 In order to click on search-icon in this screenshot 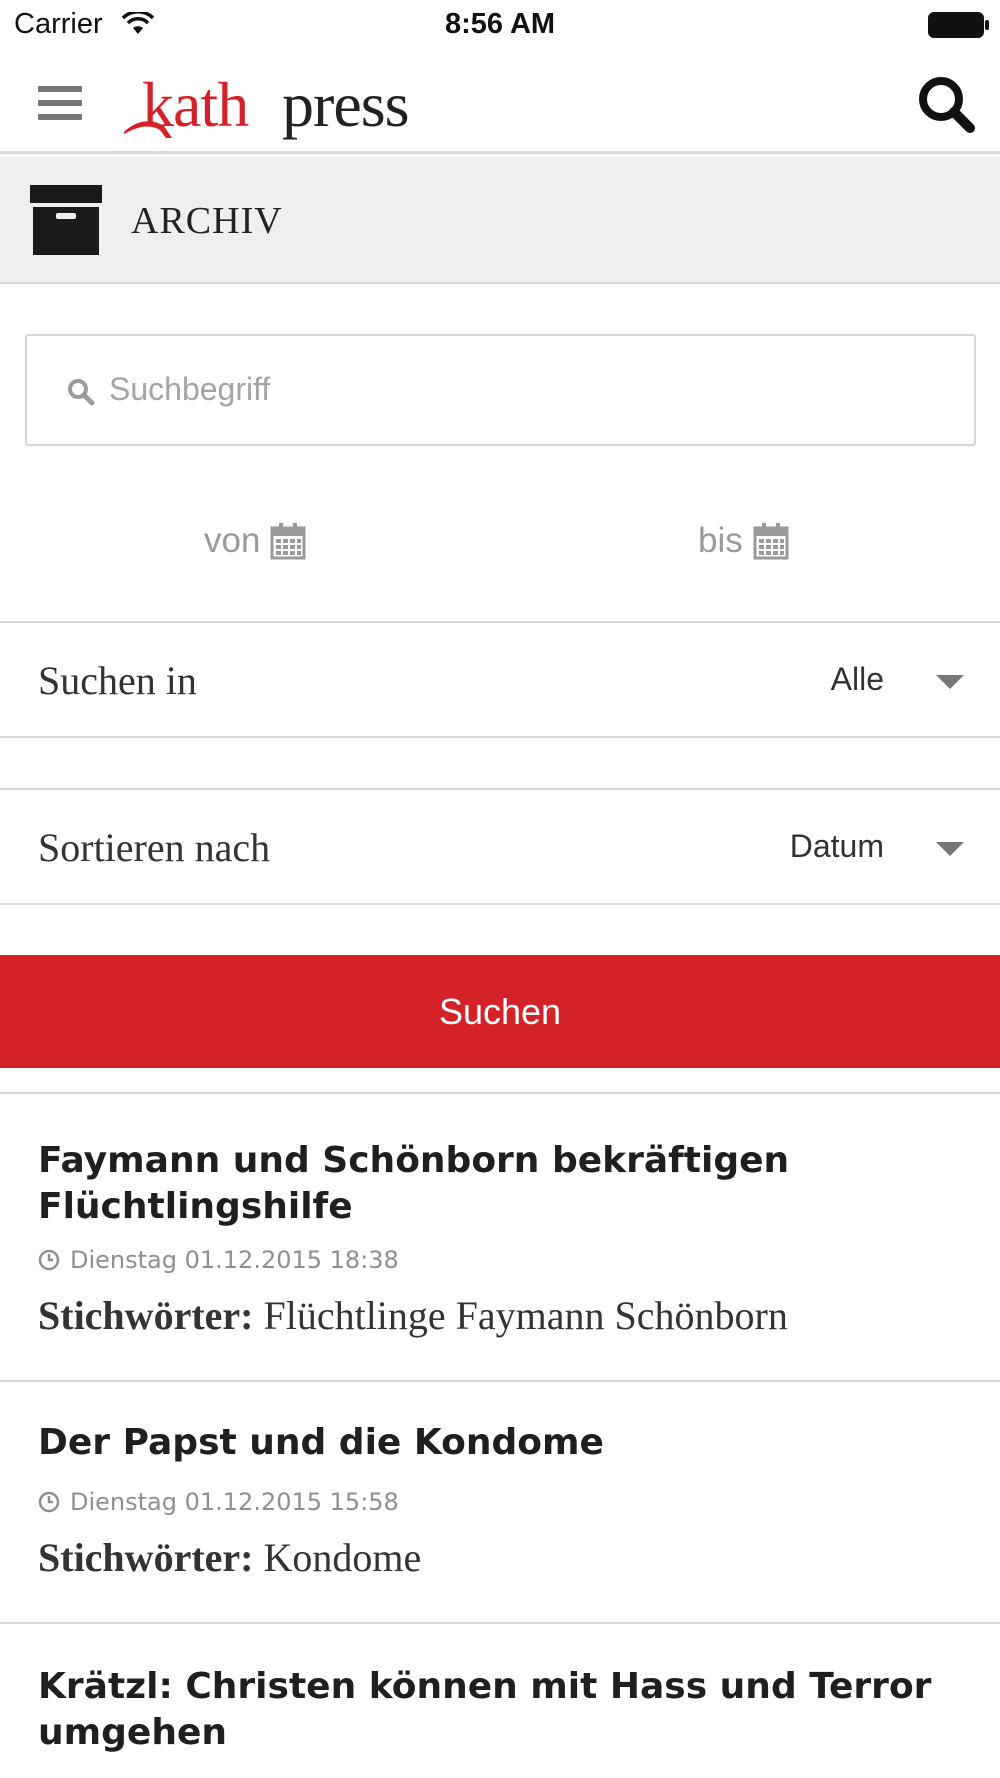, I will do `click(946, 104)`.